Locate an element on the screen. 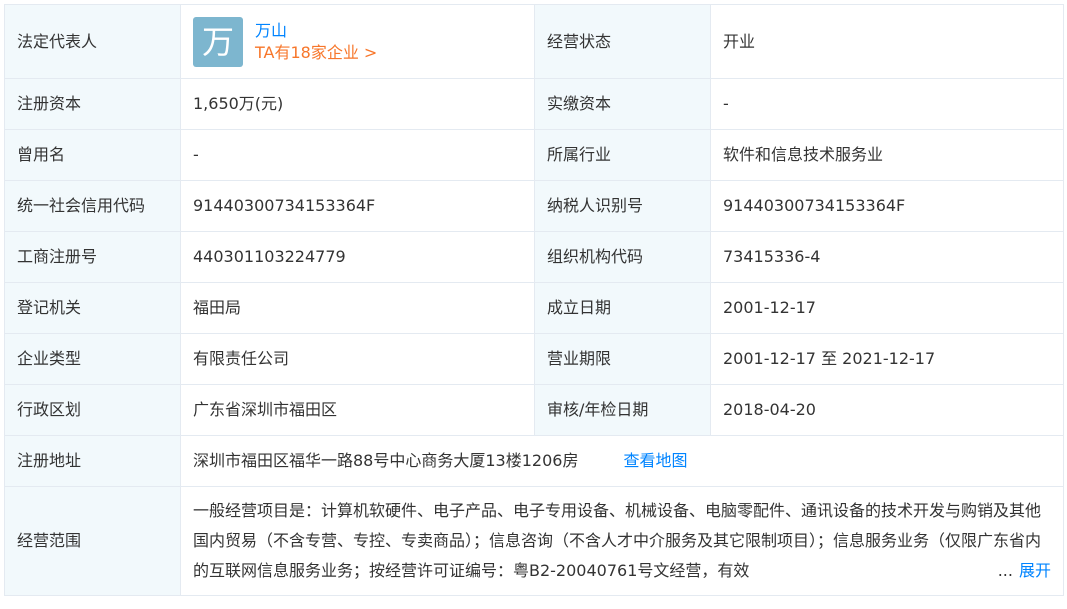  value-business-status: 开业 is located at coordinates (887, 41).